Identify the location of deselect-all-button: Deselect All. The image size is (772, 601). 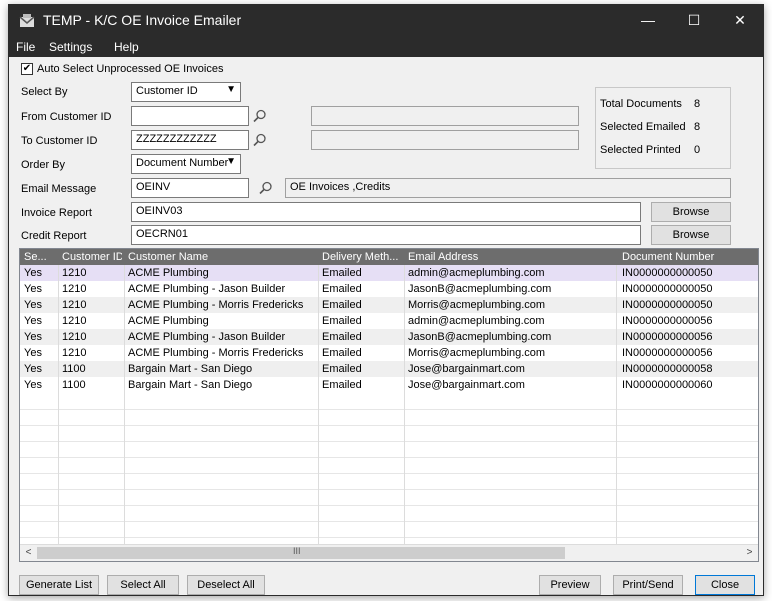
(226, 585).